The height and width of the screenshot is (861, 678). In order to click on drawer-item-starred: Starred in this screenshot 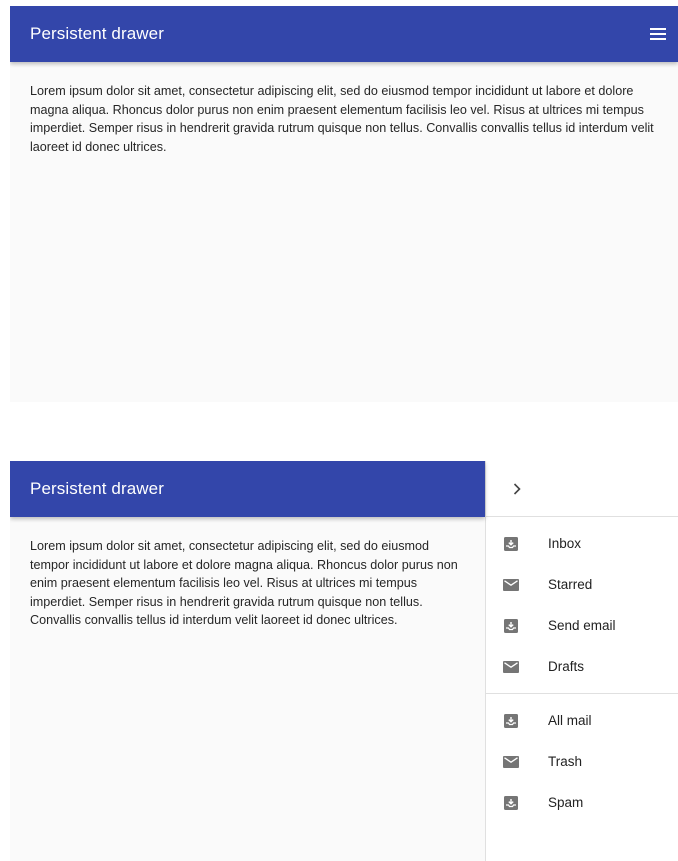, I will do `click(582, 584)`.